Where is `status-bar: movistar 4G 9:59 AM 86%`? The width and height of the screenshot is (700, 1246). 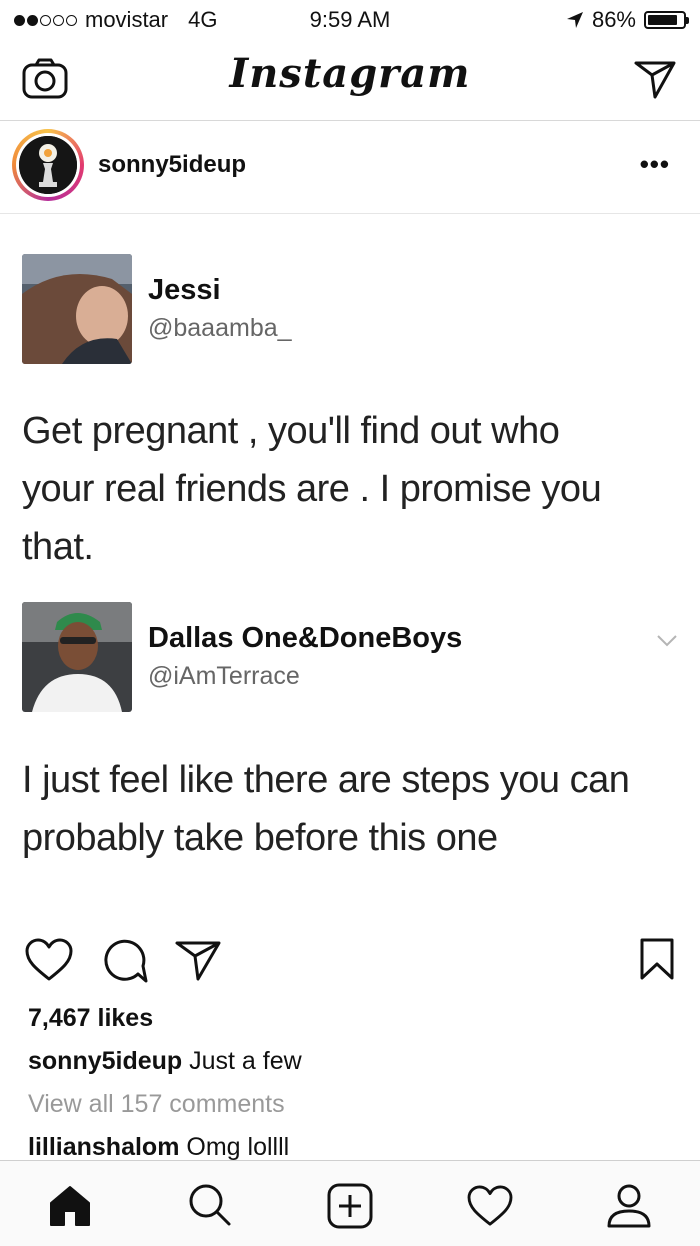
status-bar: movistar 4G 9:59 AM 86% is located at coordinates (350, 20).